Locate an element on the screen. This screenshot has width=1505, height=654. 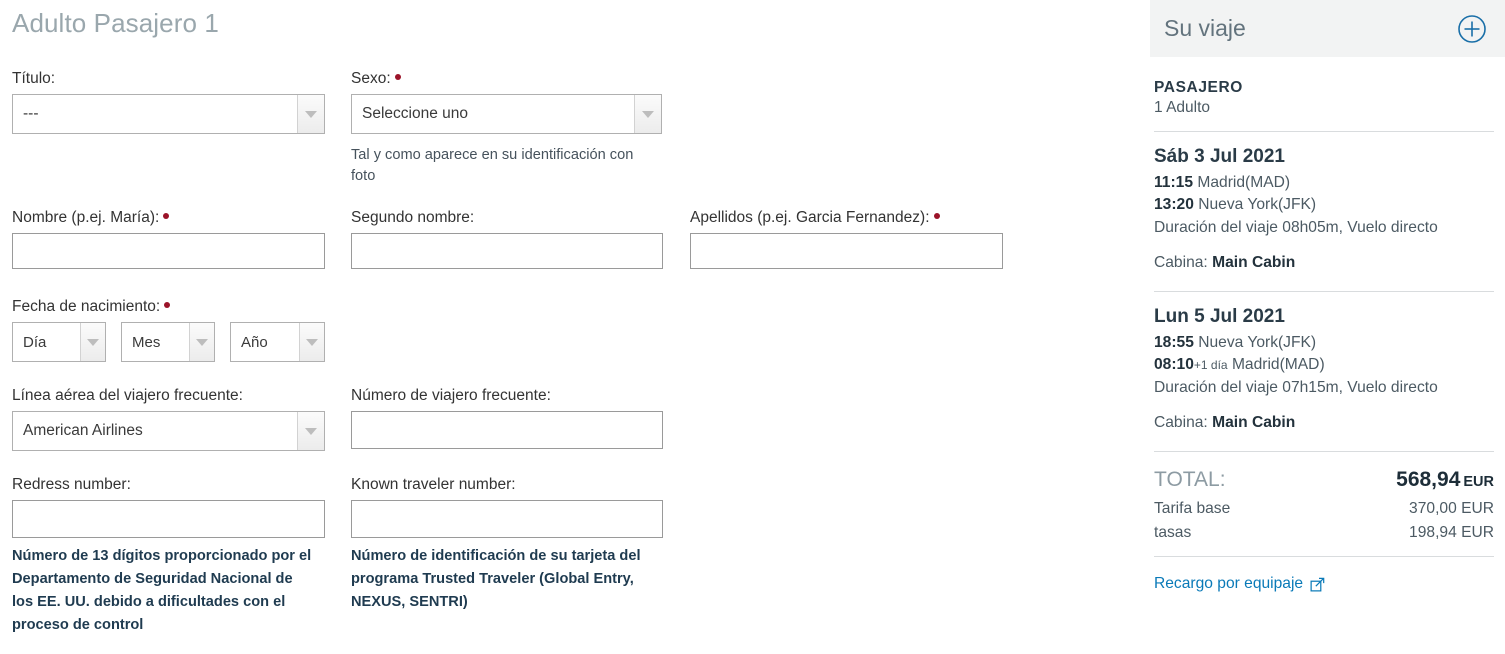
segment-depart-time: 18:55 is located at coordinates (1174, 342).